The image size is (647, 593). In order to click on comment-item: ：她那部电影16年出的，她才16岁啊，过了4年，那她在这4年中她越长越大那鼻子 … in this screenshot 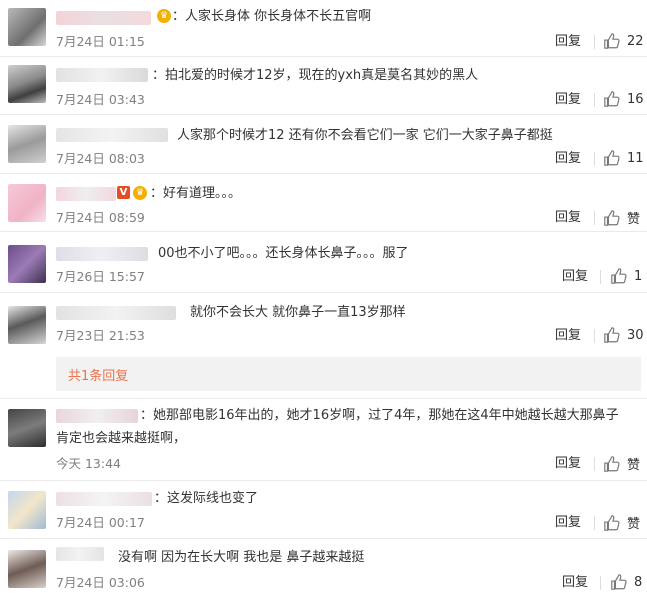, I will do `click(323, 440)`.